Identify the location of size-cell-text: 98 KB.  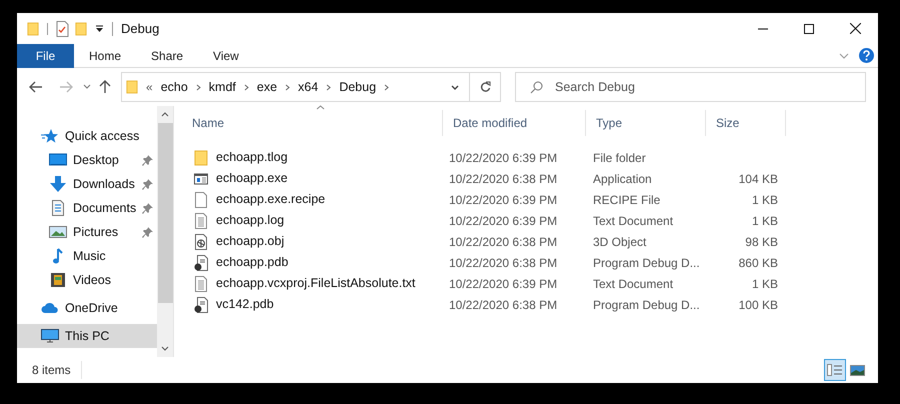
(761, 242).